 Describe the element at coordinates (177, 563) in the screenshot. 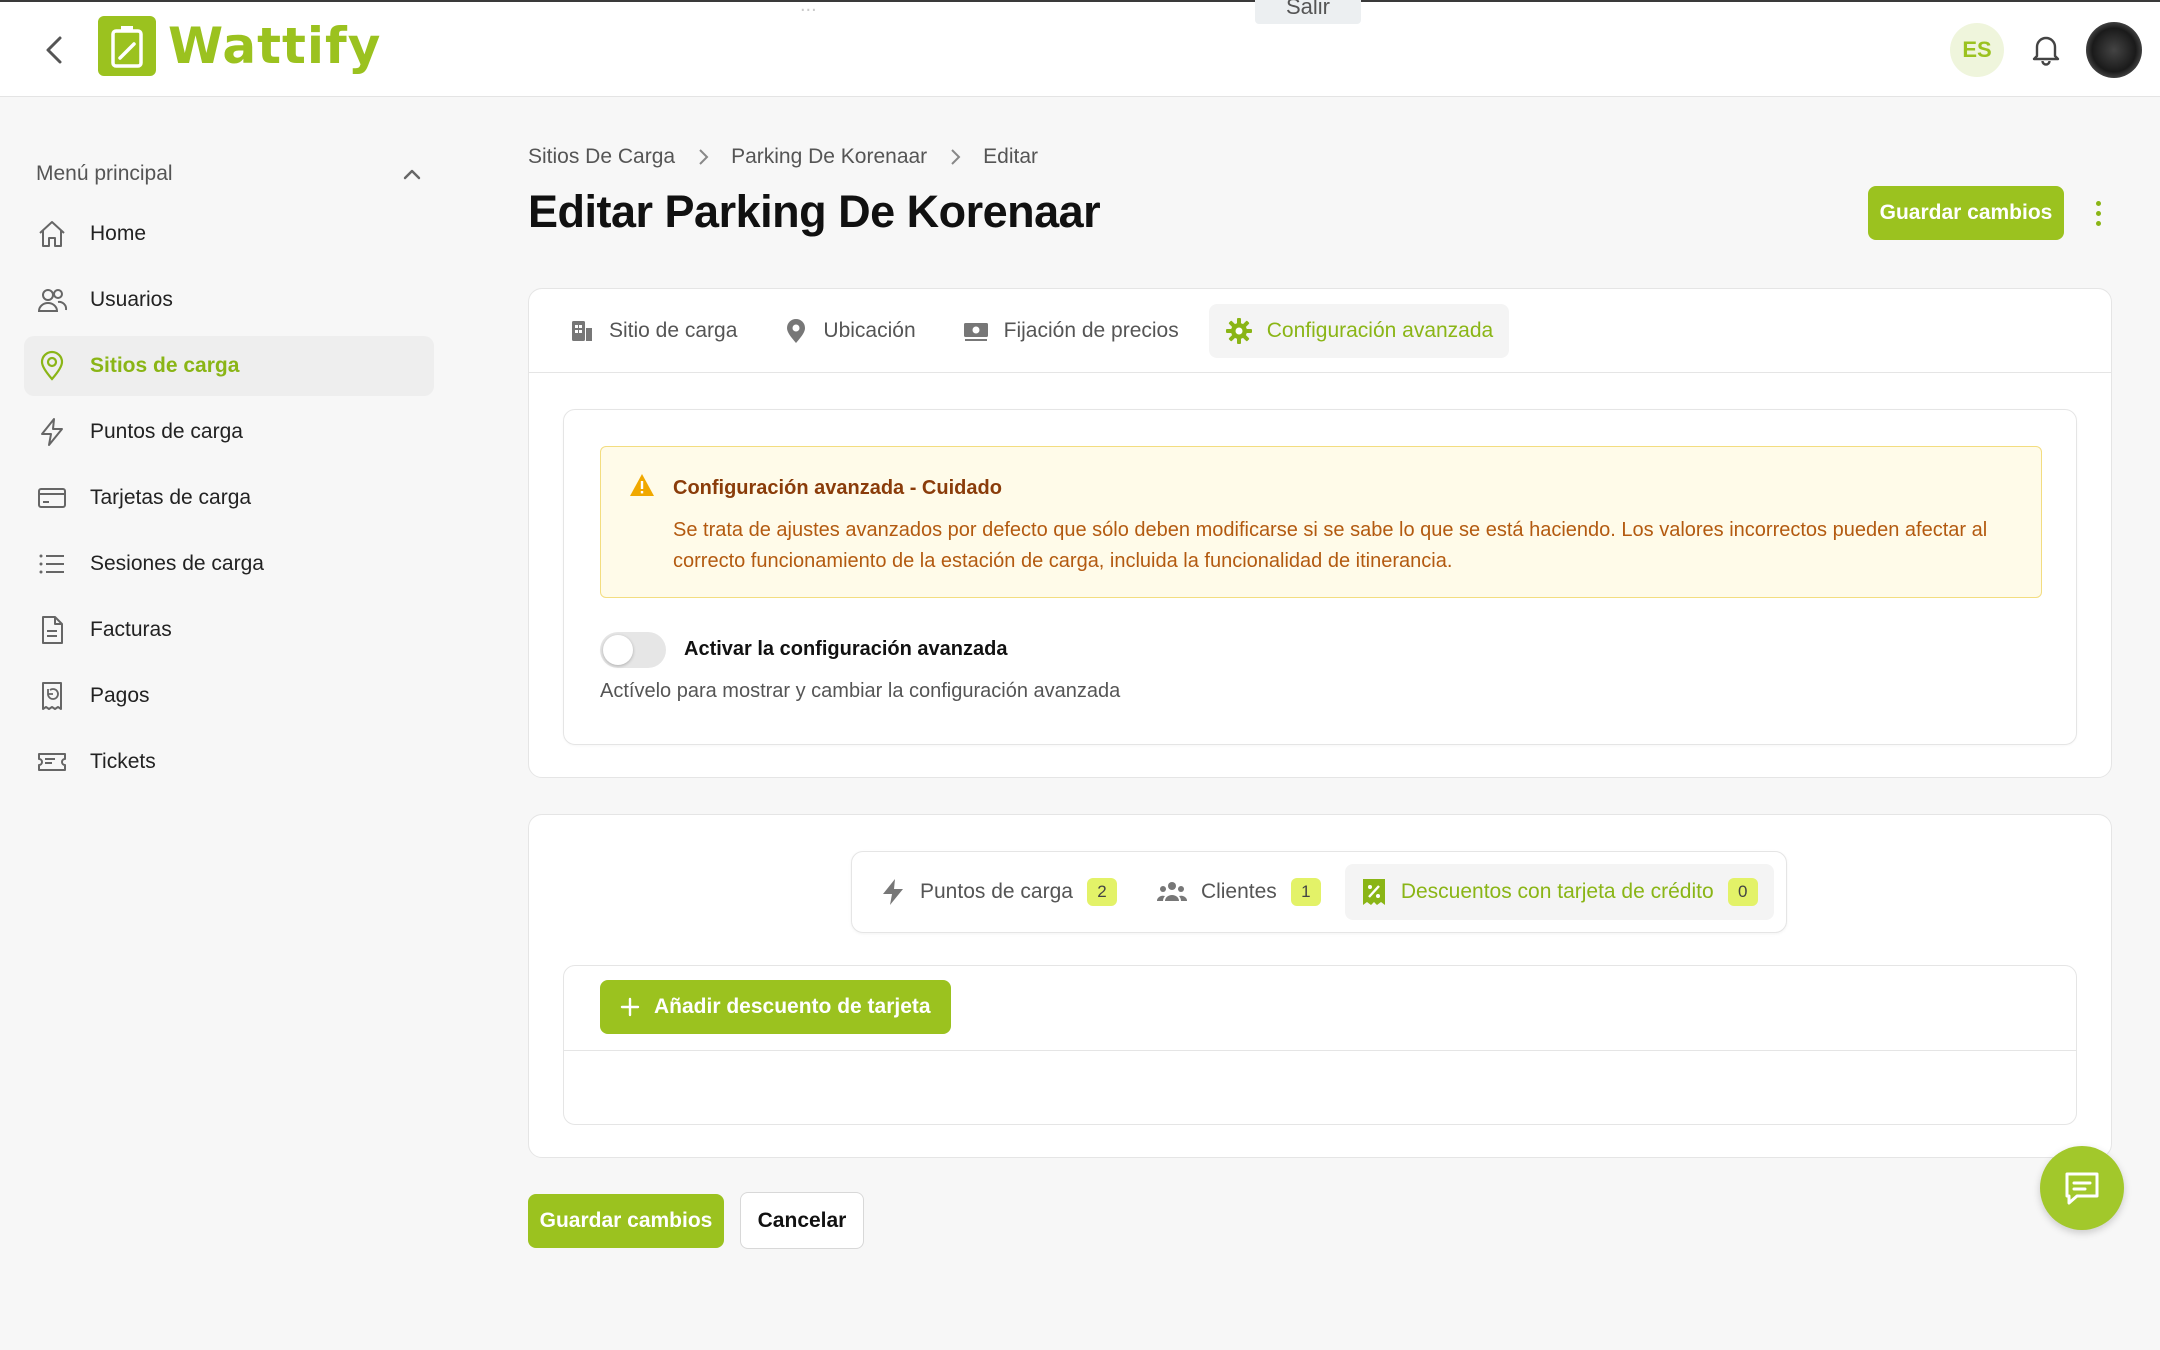

I see `sidebar-item-label: Sesiones de carga` at that location.